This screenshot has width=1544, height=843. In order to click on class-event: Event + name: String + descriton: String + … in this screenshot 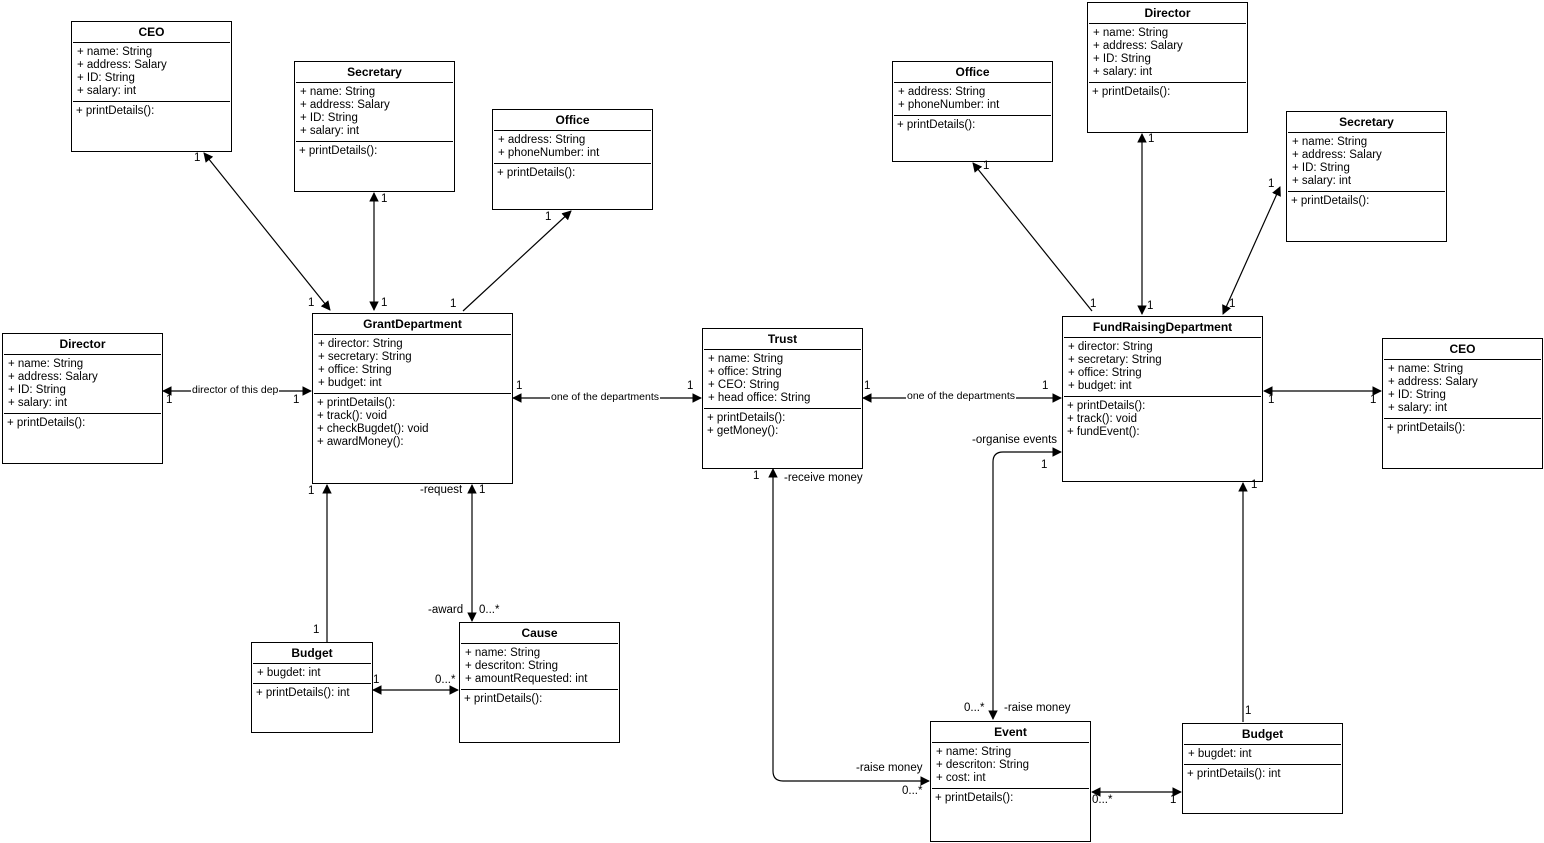, I will do `click(1010, 781)`.